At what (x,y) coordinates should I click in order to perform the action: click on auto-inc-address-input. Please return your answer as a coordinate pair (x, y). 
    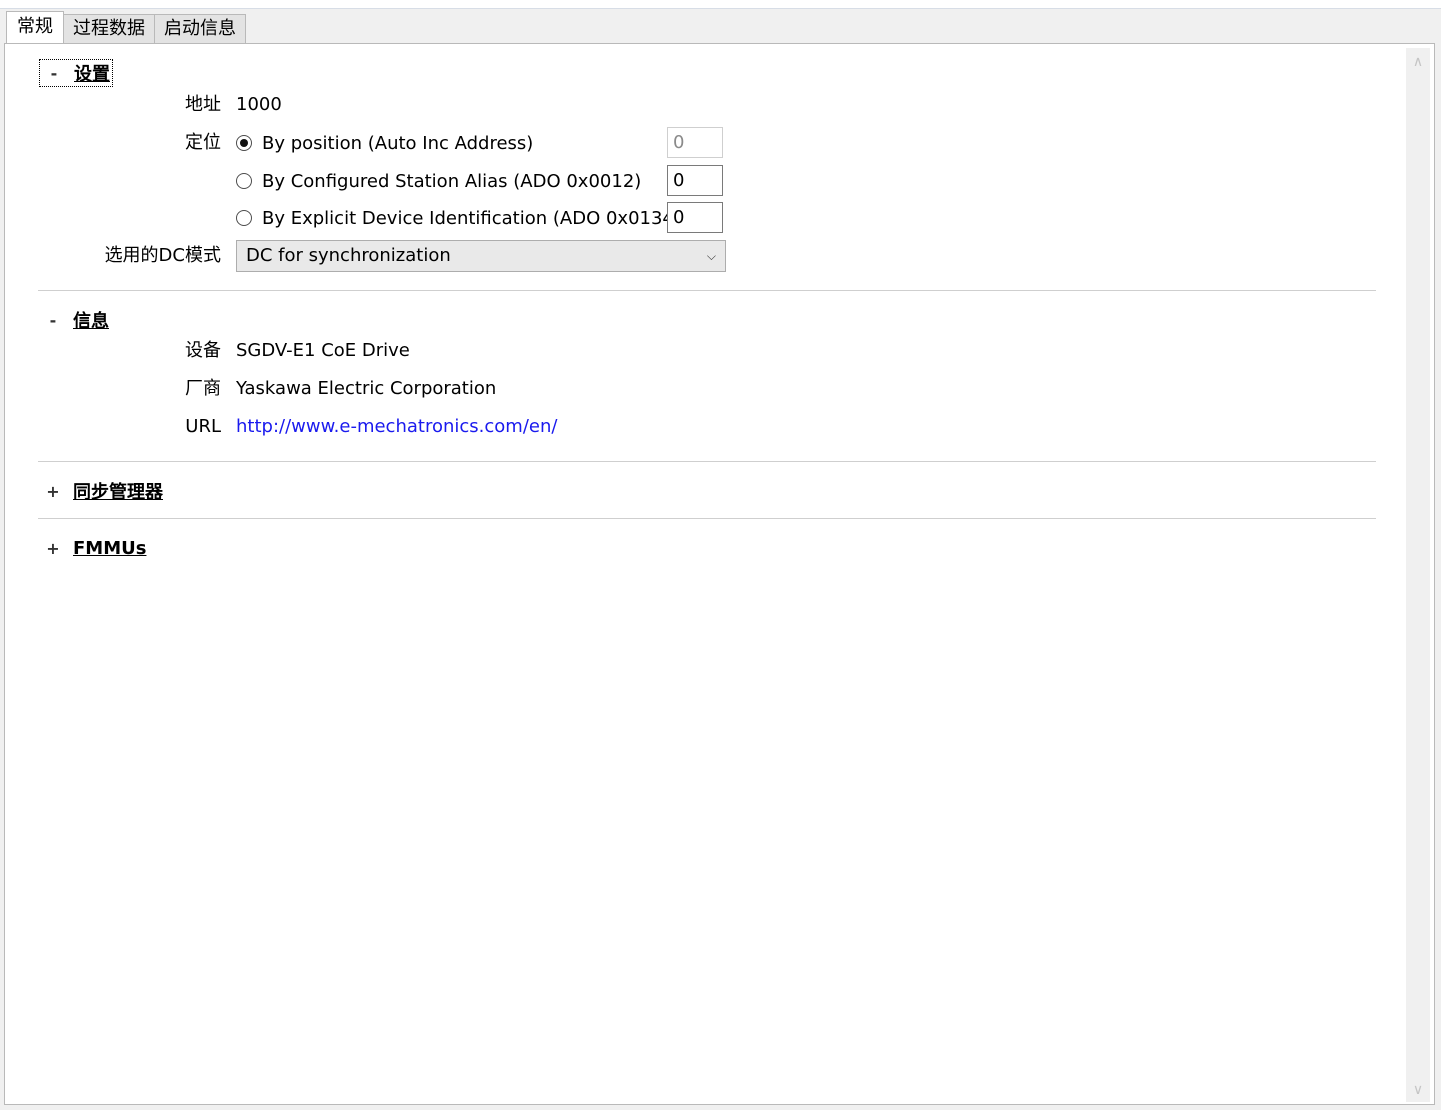
    Looking at the image, I should click on (695, 142).